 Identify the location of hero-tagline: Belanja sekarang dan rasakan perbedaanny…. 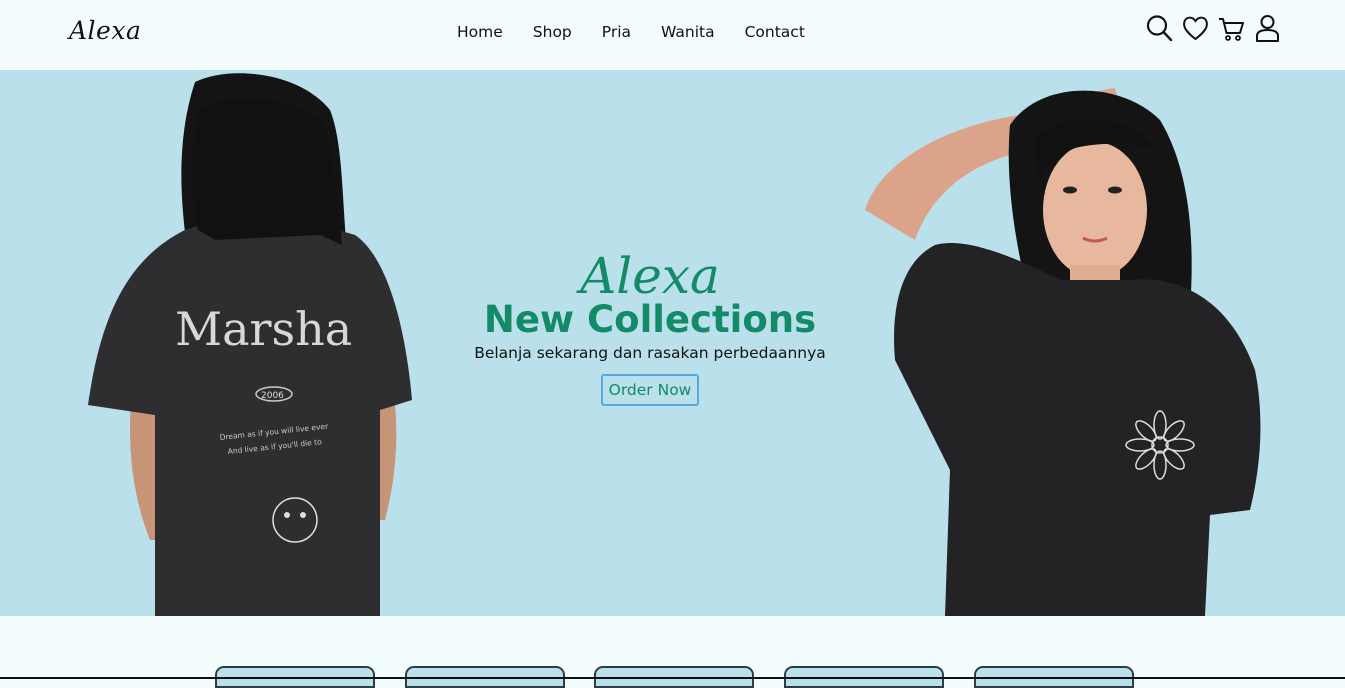
(650, 353).